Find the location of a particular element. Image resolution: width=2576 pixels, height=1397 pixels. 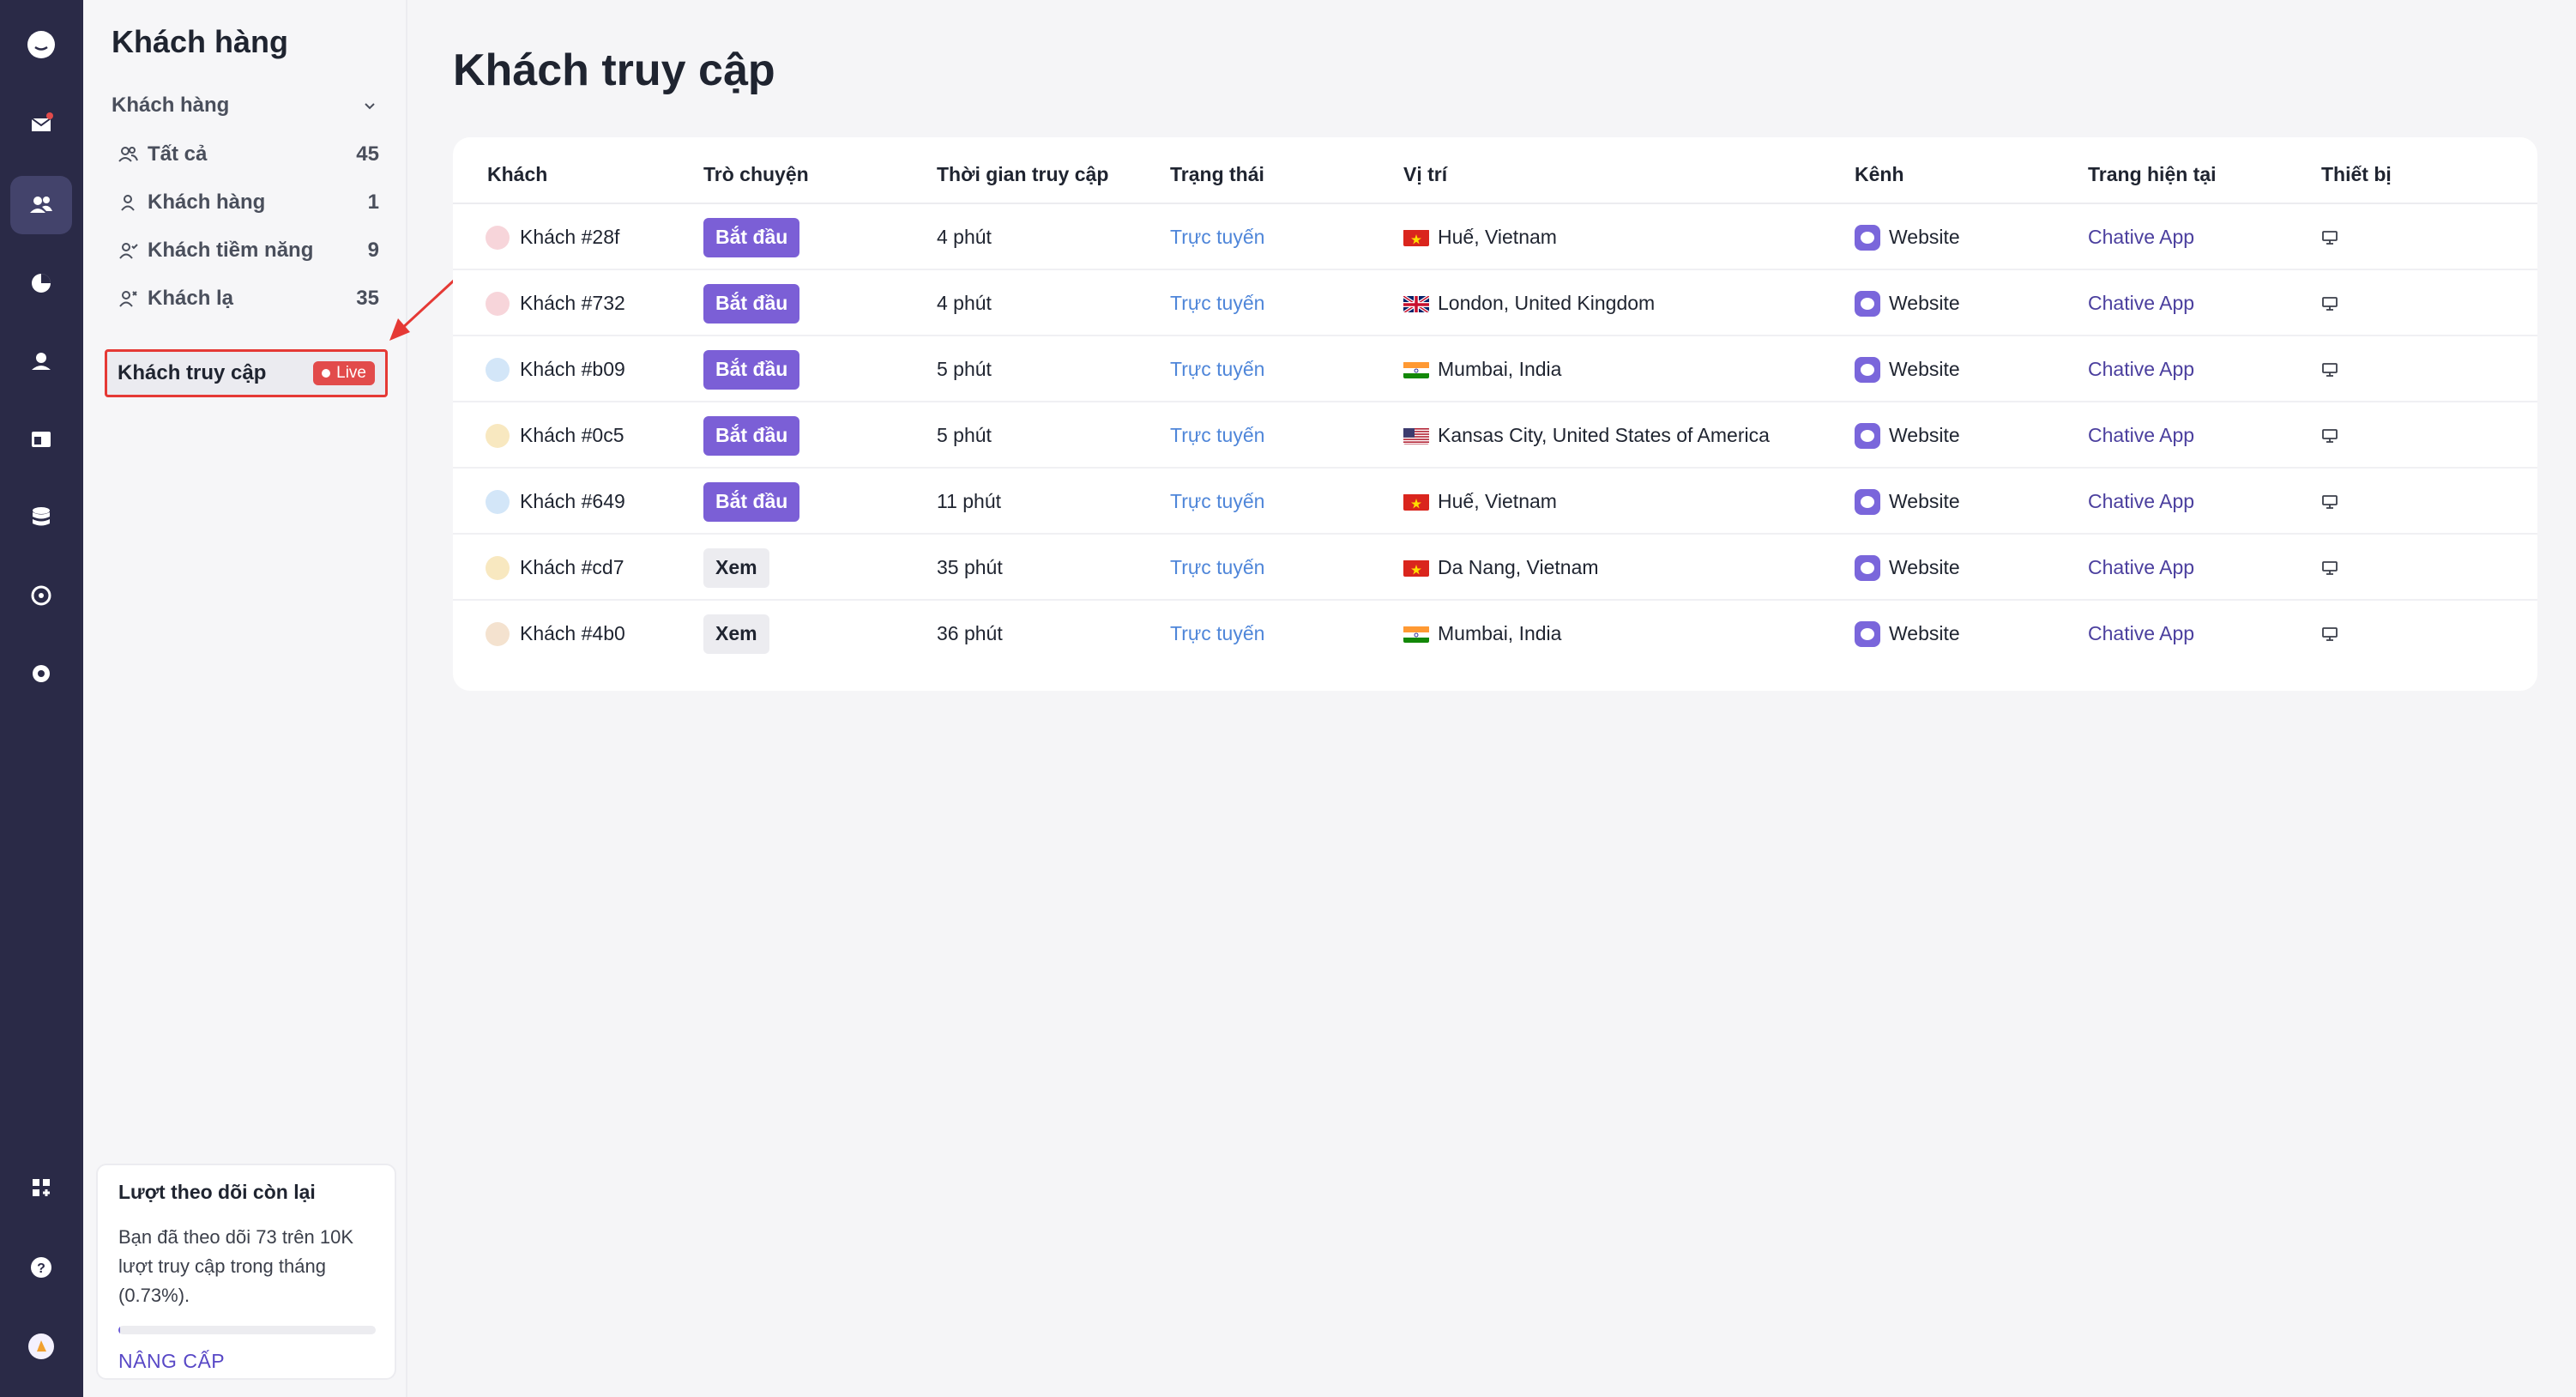

users-icon is located at coordinates (128, 154).